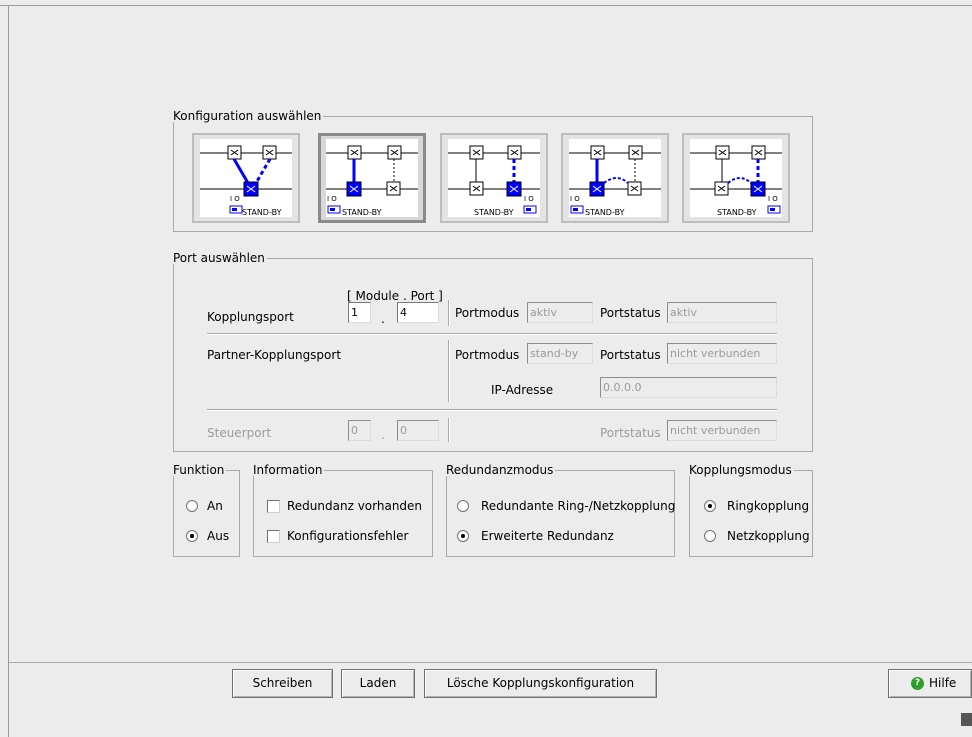 The width and height of the screenshot is (972, 737). What do you see at coordinates (239, 433) in the screenshot?
I see `steuerport-label: Steuerport` at bounding box center [239, 433].